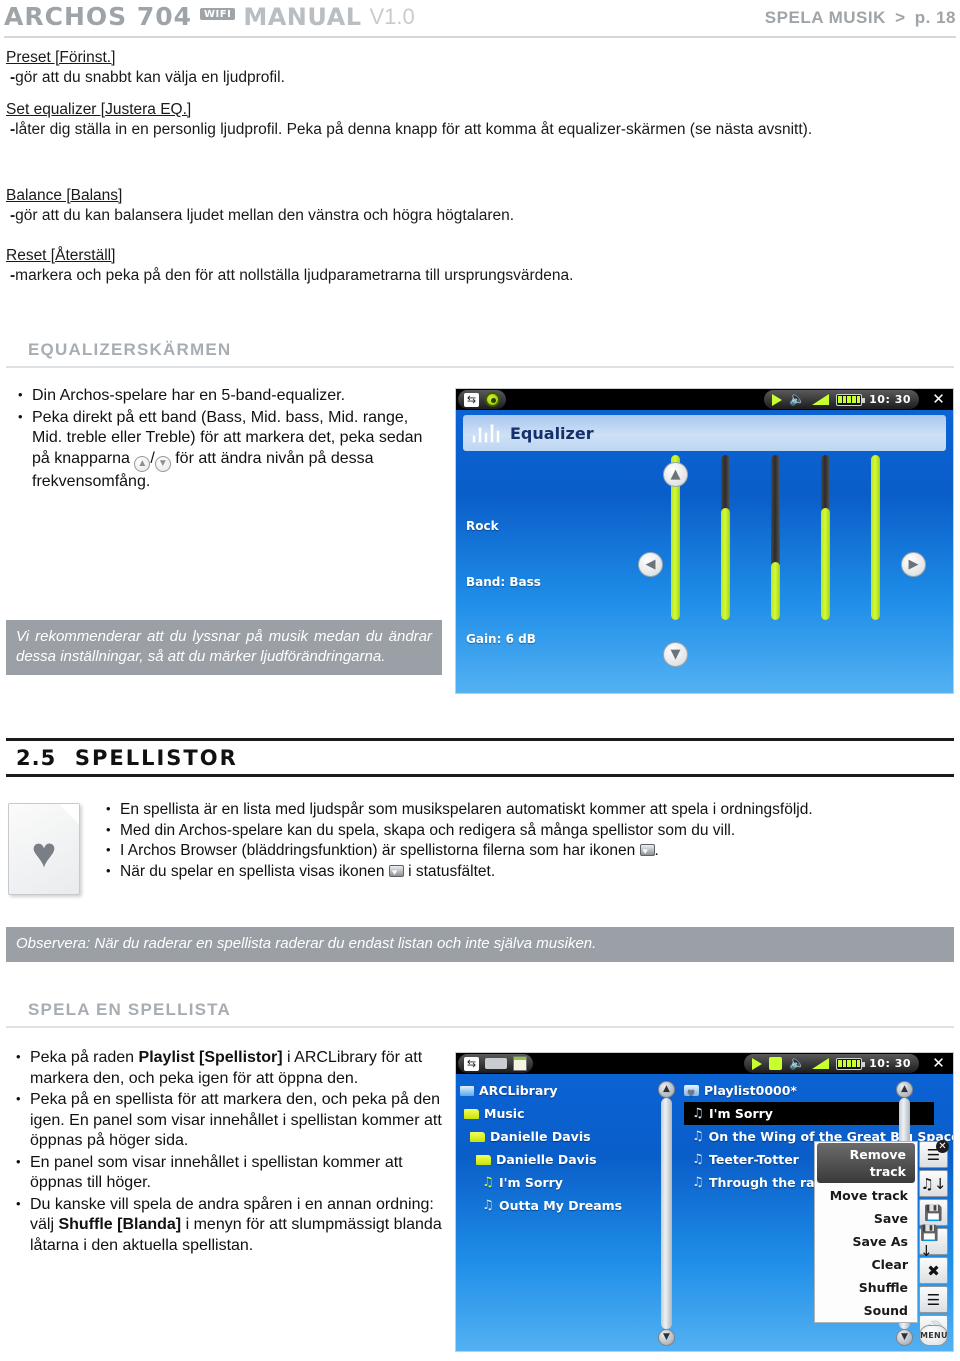 The width and height of the screenshot is (960, 1361). What do you see at coordinates (480, 757) in the screenshot?
I see `chapter-heading: 2.5 SPELLISTOR` at bounding box center [480, 757].